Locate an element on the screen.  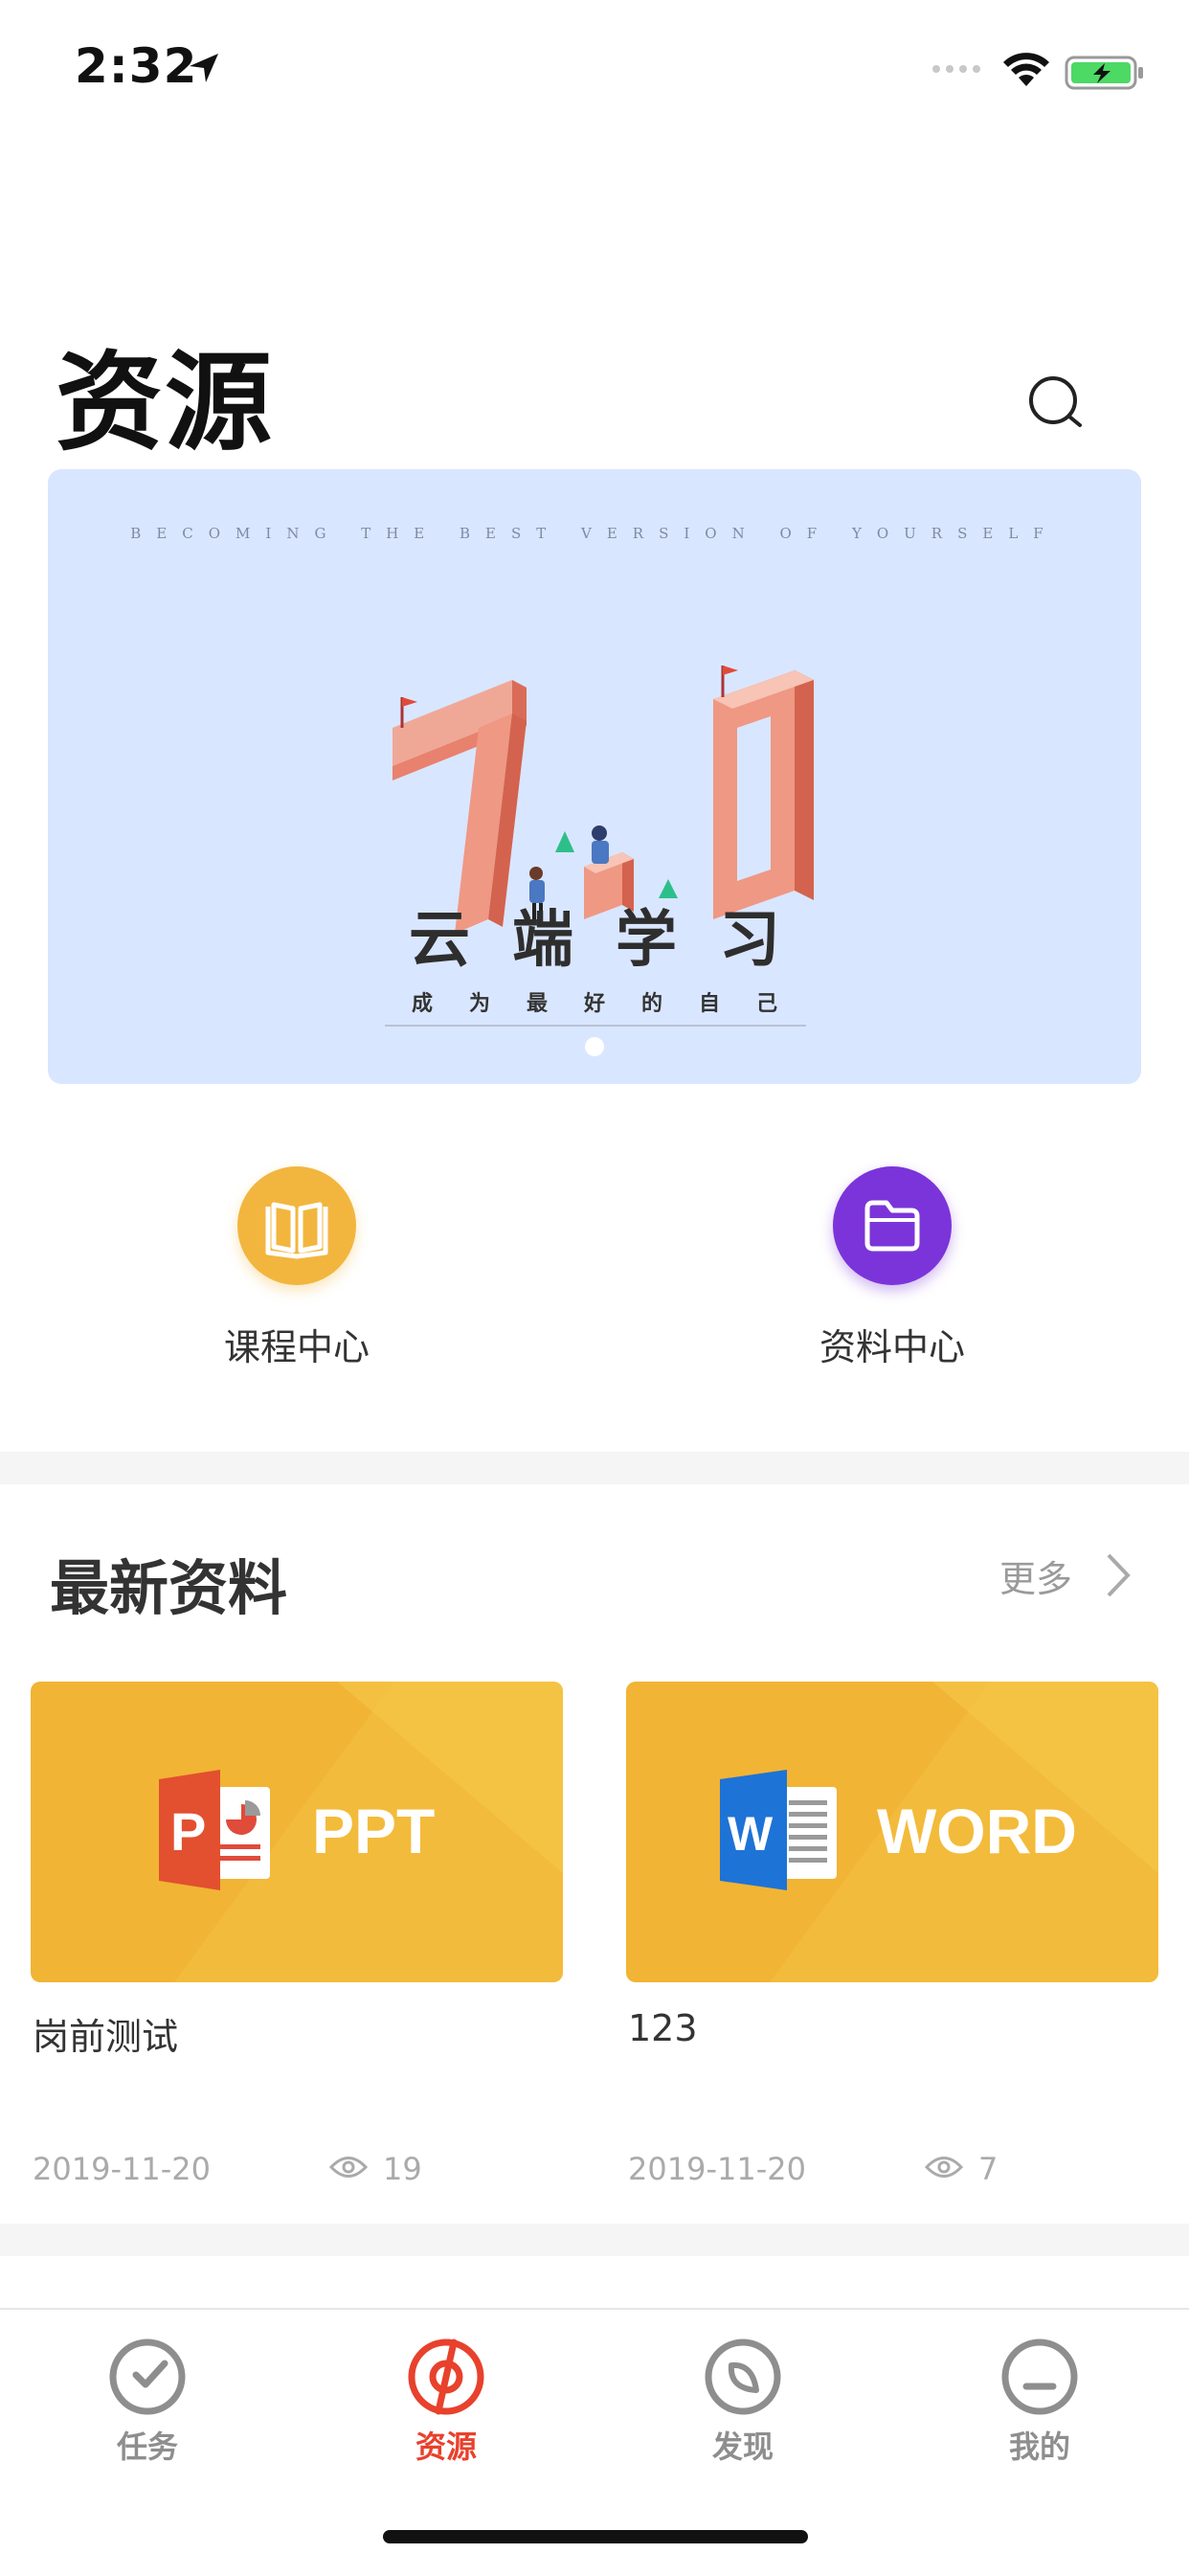
shortcut-material-center: 资料中心 is located at coordinates (892, 1281).